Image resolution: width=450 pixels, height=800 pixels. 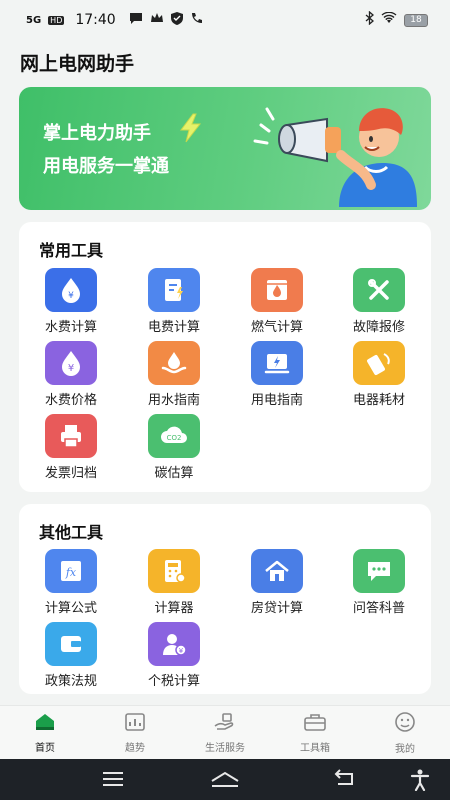 What do you see at coordinates (174, 363) in the screenshot?
I see `water-guide-icon` at bounding box center [174, 363].